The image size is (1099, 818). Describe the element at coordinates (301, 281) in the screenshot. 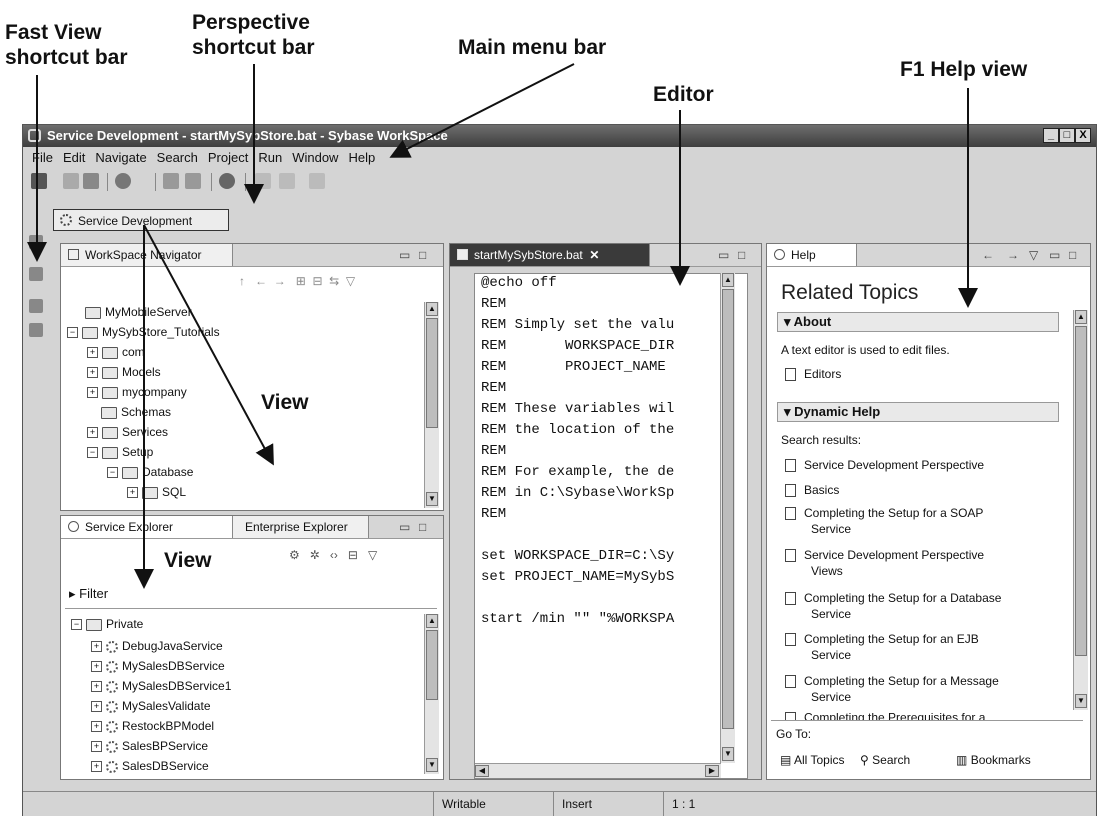

I see `expand-all-icon: ⊞` at that location.